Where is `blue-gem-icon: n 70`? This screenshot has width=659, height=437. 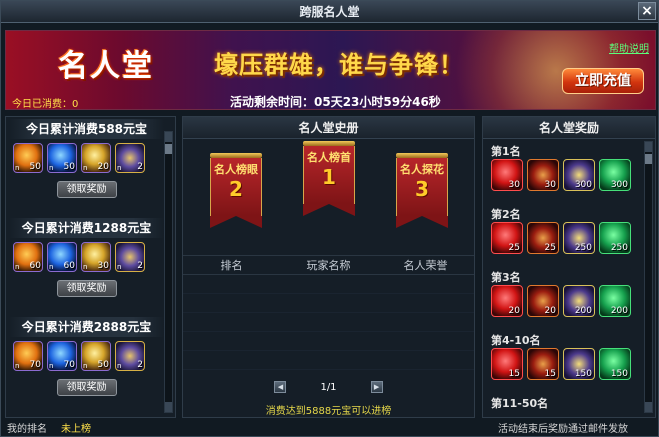 blue-gem-icon: n 70 is located at coordinates (62, 356).